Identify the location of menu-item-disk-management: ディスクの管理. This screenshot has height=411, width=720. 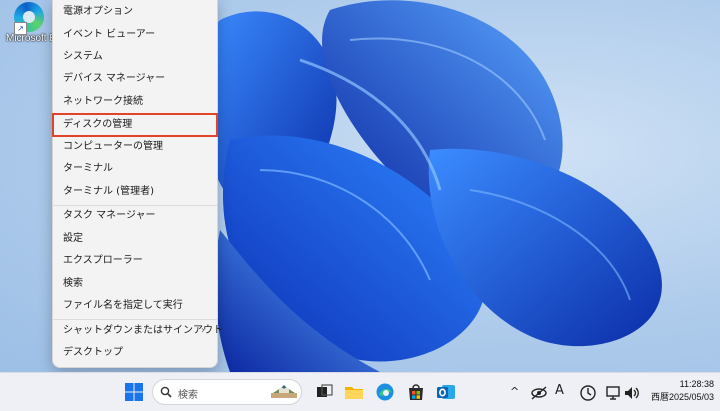
(135, 125).